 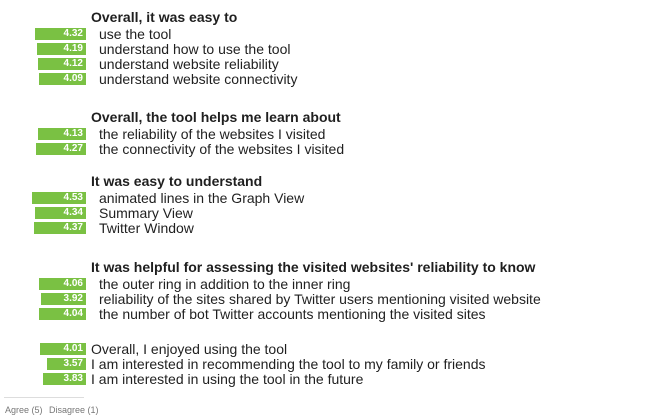 I want to click on item-label: Summary View, so click(x=146, y=213).